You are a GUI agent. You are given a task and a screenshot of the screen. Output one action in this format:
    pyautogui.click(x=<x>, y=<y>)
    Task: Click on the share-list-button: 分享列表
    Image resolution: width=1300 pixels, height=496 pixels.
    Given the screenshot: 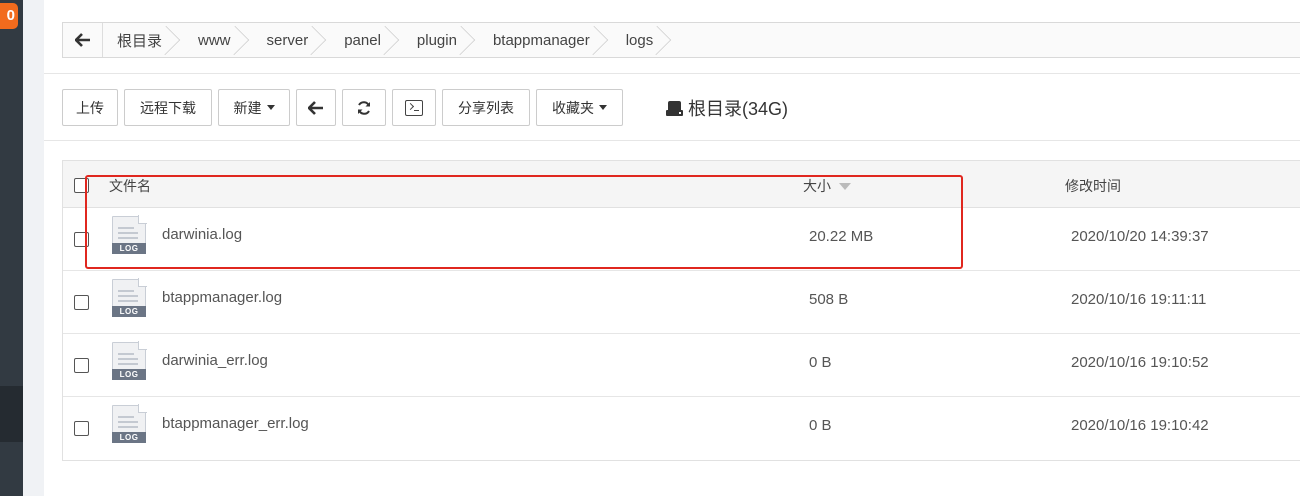 What is the action you would take?
    pyautogui.click(x=486, y=107)
    